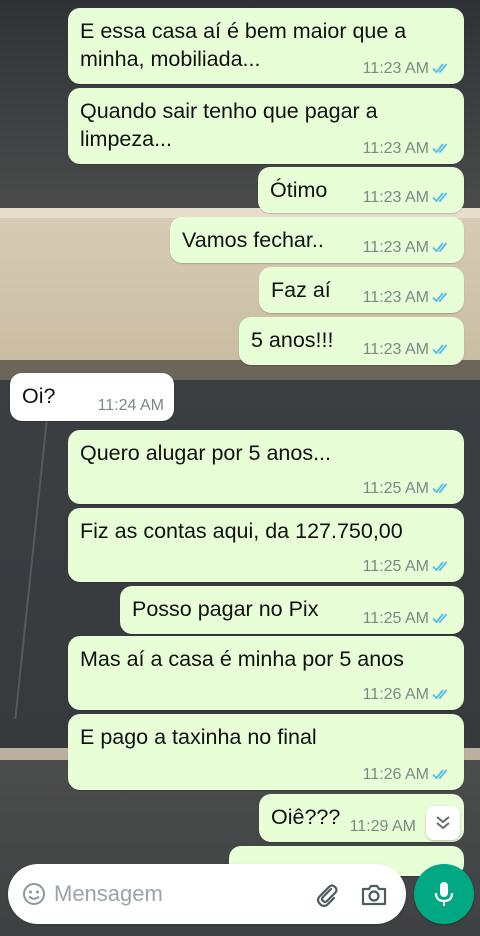  I want to click on message-meta: 11:29 AM, so click(383, 827).